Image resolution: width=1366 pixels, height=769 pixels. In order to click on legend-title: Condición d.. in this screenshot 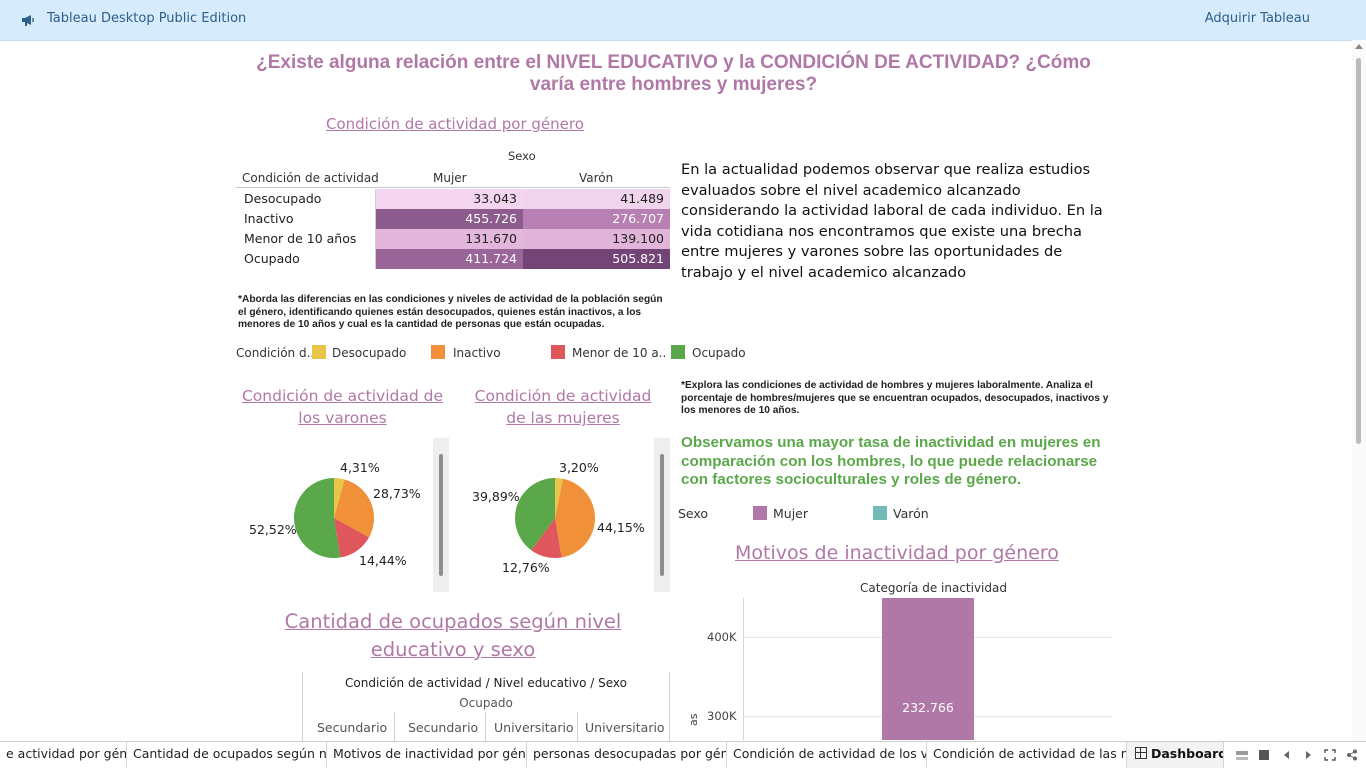, I will do `click(275, 353)`.